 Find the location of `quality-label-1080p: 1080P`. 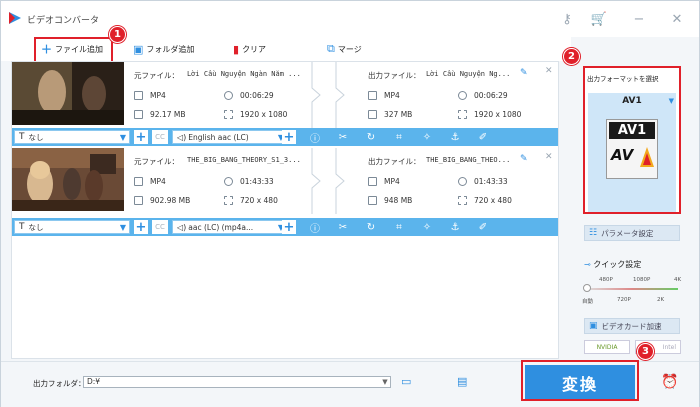

quality-label-1080p: 1080P is located at coordinates (642, 280).